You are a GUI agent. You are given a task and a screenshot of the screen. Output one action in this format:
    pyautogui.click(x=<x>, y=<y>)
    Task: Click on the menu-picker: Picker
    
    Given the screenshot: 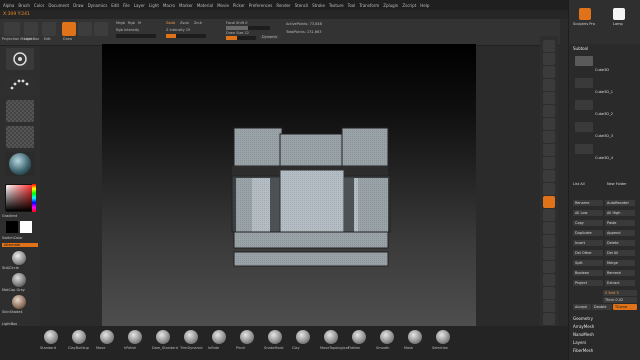 What is the action you would take?
    pyautogui.click(x=239, y=5)
    